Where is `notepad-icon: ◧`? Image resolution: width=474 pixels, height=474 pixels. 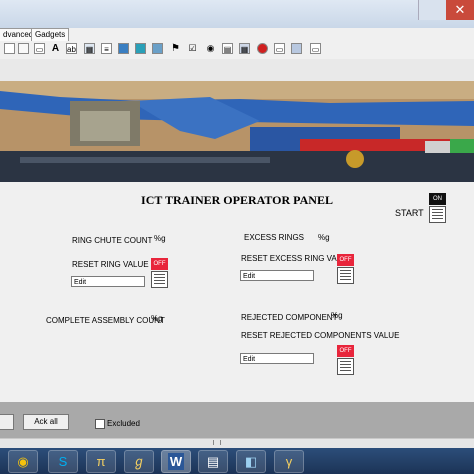 notepad-icon: ◧ is located at coordinates (251, 461).